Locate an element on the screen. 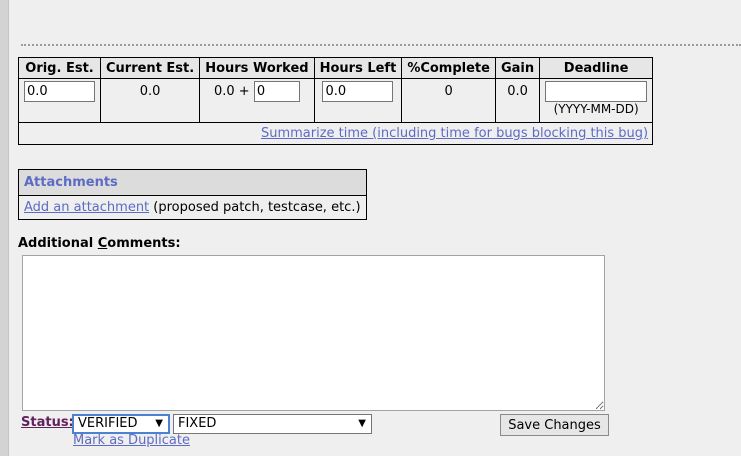 This screenshot has width=741, height=456. status-label-link: Status: is located at coordinates (47, 422).